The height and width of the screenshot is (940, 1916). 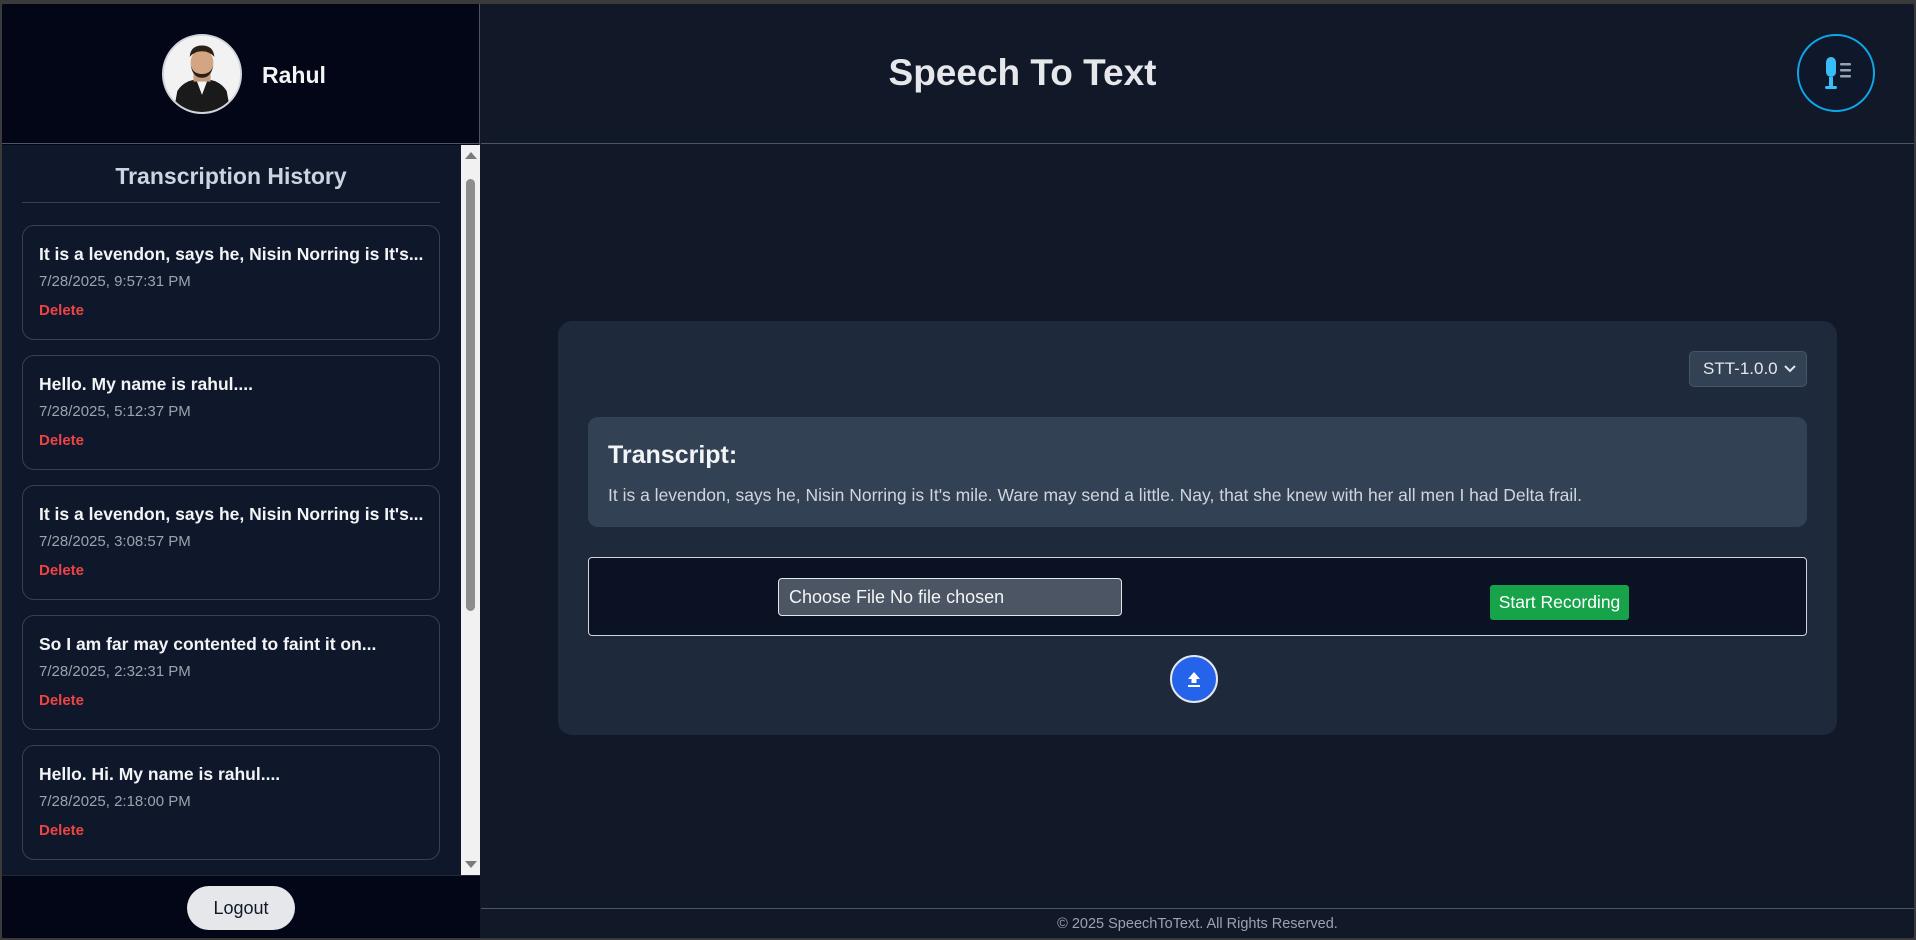 I want to click on history-item-date: 7/28/2025, 9:57:31 PM, so click(x=115, y=281).